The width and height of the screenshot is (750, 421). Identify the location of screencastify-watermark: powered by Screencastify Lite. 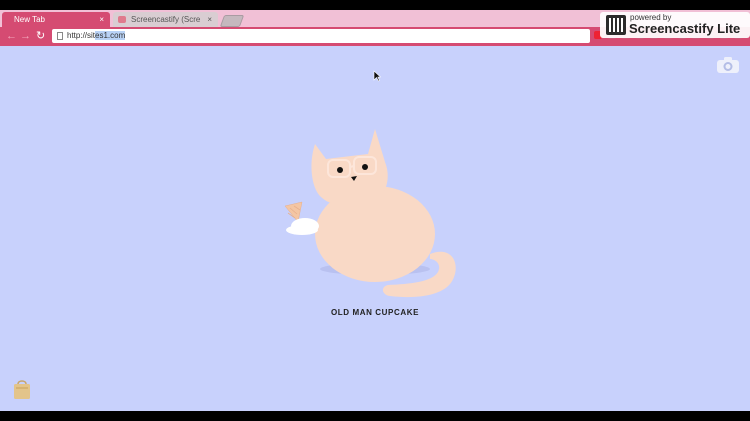
(675, 25).